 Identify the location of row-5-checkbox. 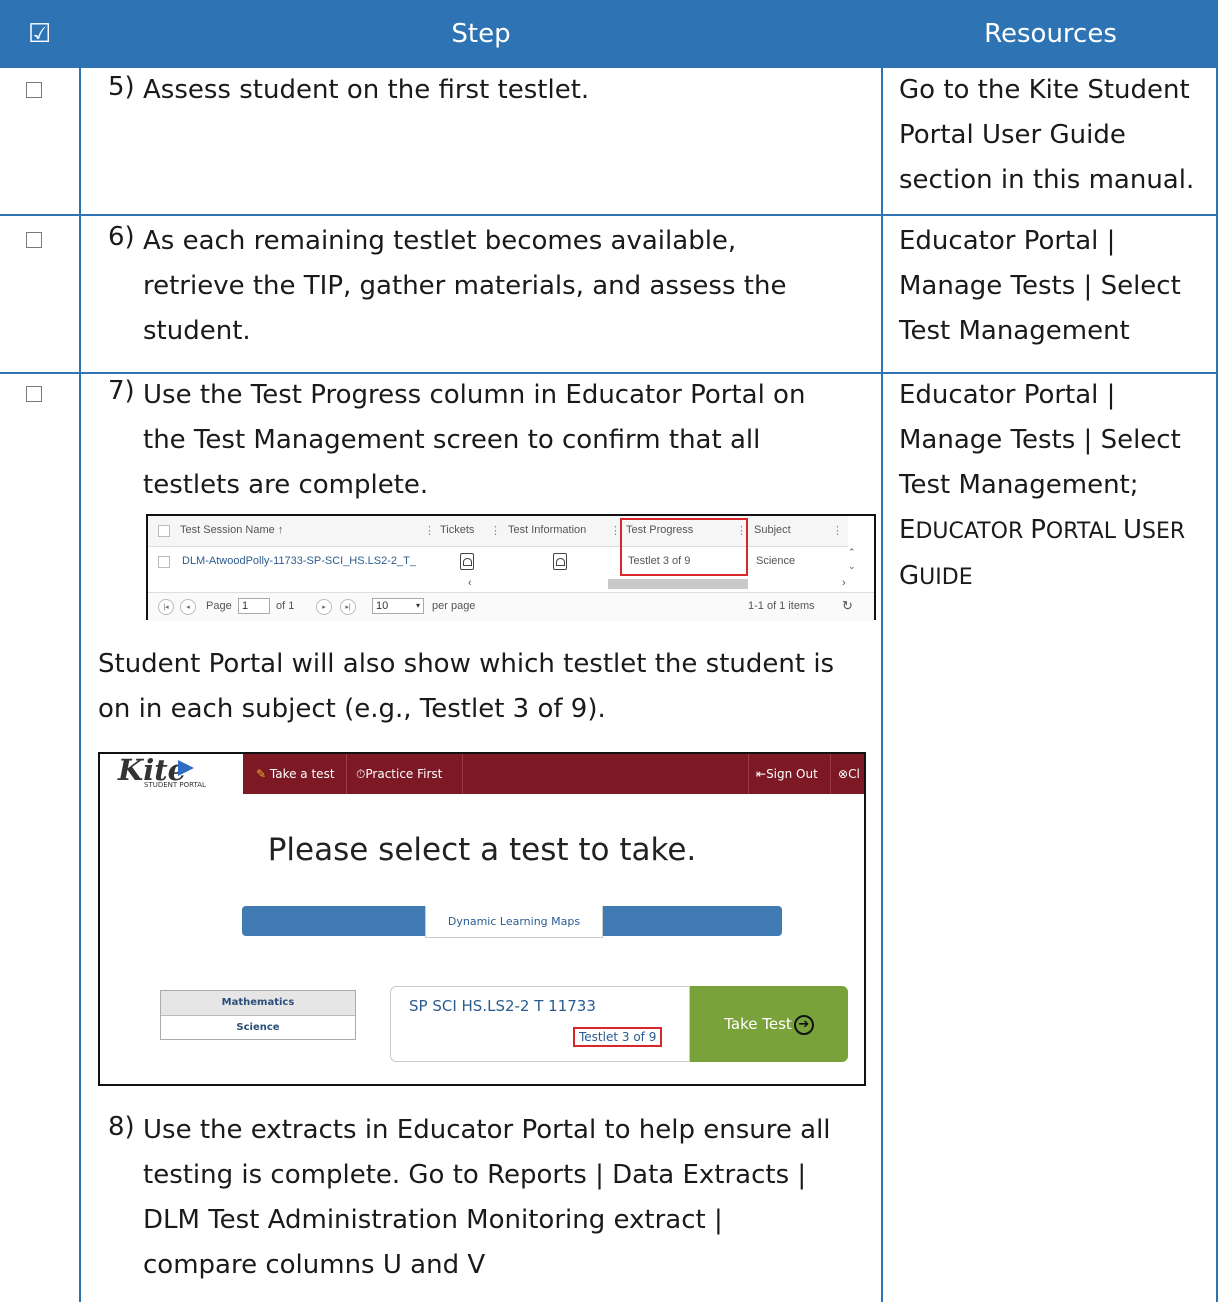
(34, 90).